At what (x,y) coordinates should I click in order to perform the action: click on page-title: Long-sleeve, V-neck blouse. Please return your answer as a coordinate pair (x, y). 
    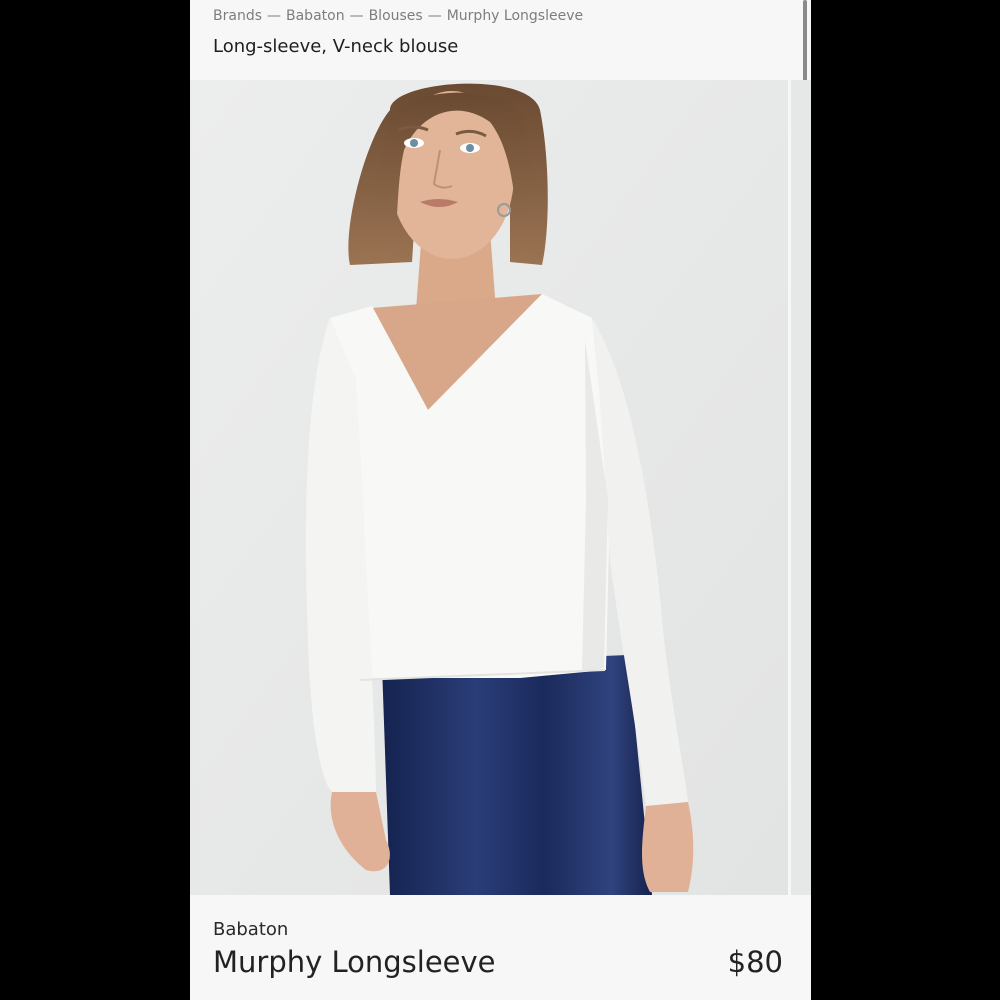
    Looking at the image, I should click on (336, 46).